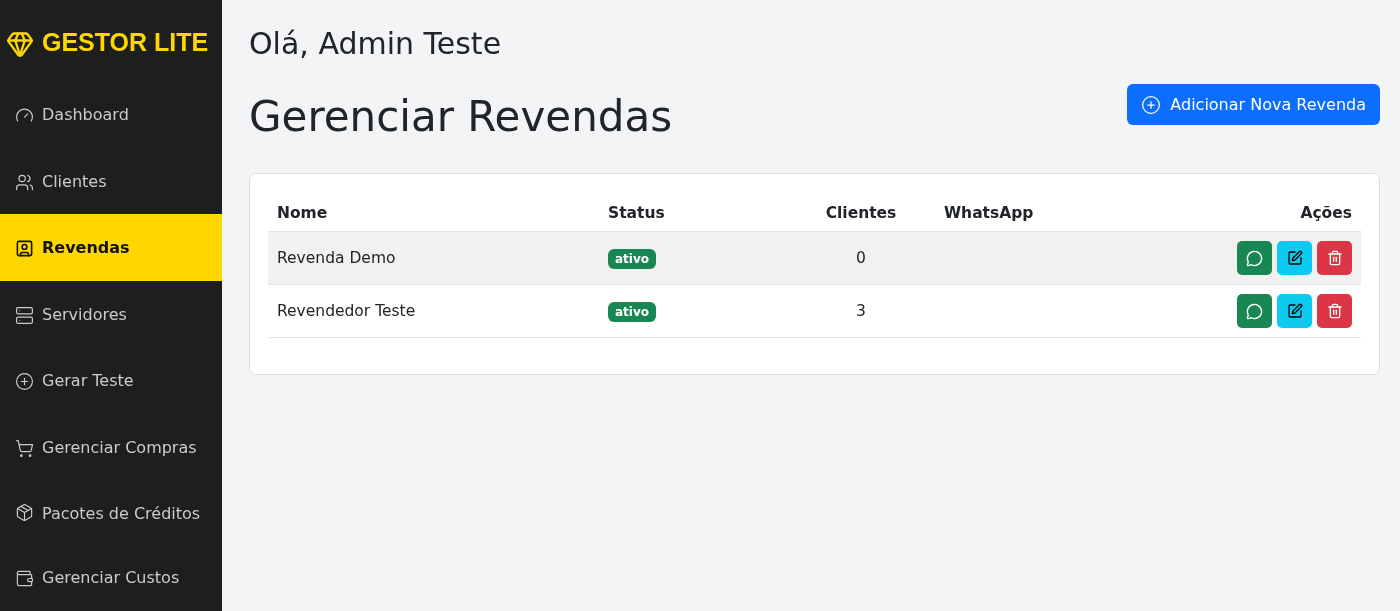 This screenshot has width=1400, height=611. What do you see at coordinates (111, 313) in the screenshot?
I see `sidebar-item: Servidores` at bounding box center [111, 313].